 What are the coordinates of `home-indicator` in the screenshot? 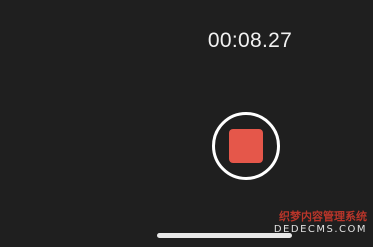 It's located at (224, 235).